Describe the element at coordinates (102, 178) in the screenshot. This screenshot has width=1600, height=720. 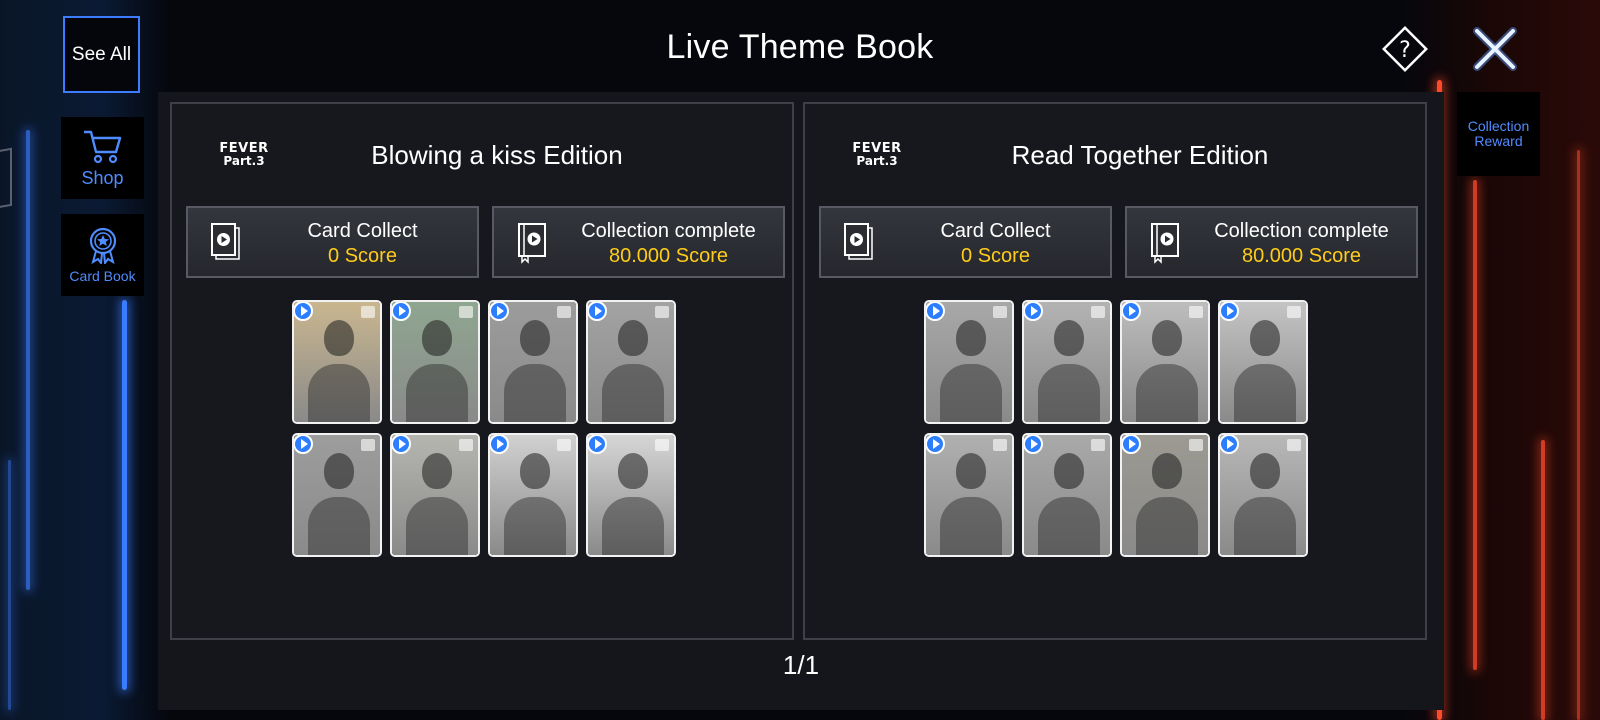
I see `shop-label: Shop` at that location.